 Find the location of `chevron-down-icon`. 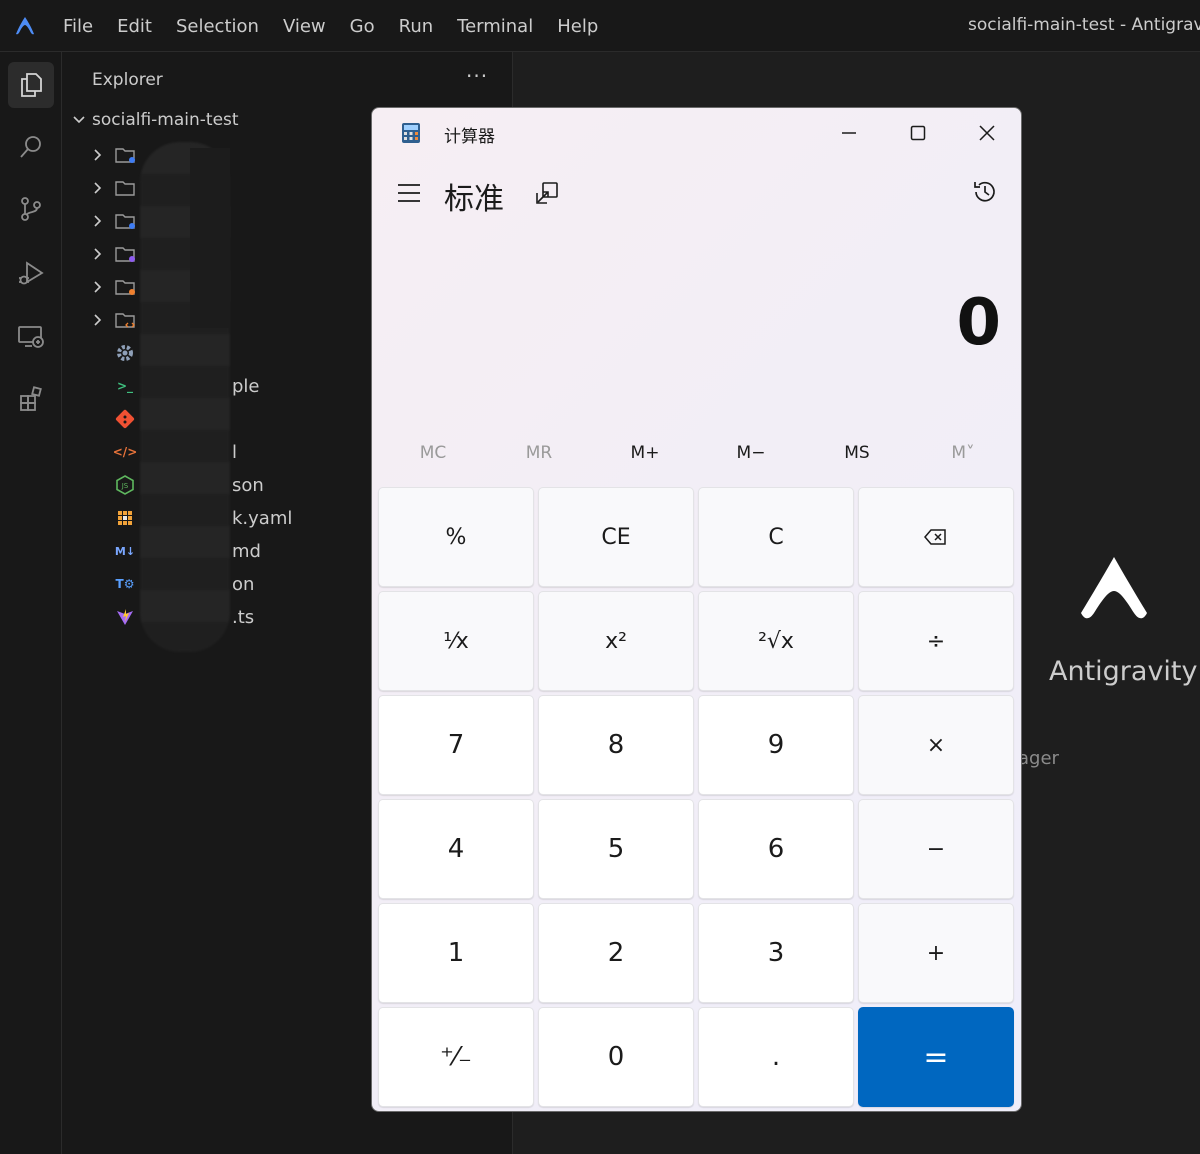

chevron-down-icon is located at coordinates (79, 120).